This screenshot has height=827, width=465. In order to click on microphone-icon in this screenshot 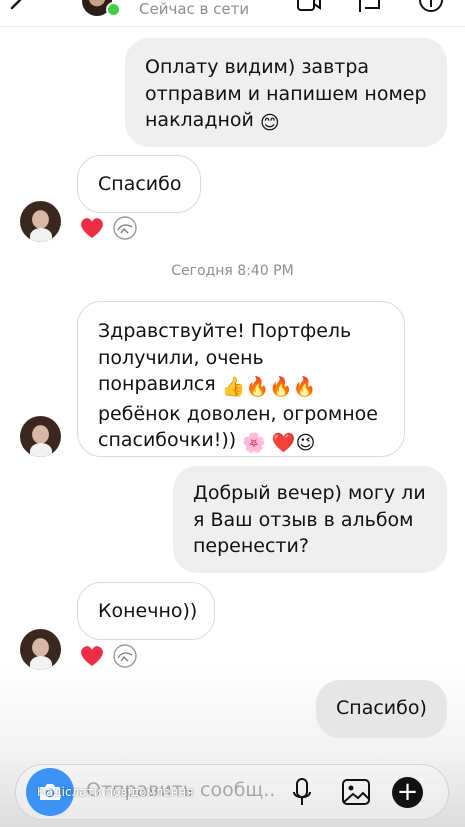, I will do `click(302, 793)`.